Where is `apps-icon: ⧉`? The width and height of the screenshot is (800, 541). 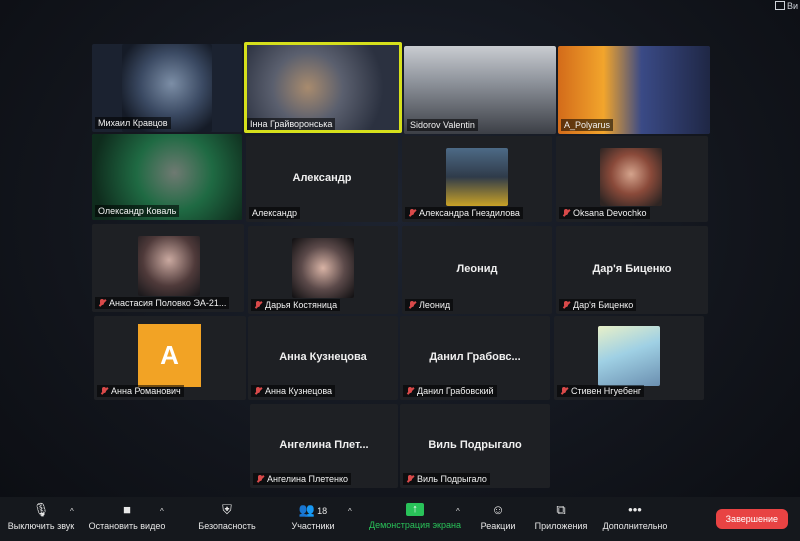 apps-icon: ⧉ is located at coordinates (561, 509).